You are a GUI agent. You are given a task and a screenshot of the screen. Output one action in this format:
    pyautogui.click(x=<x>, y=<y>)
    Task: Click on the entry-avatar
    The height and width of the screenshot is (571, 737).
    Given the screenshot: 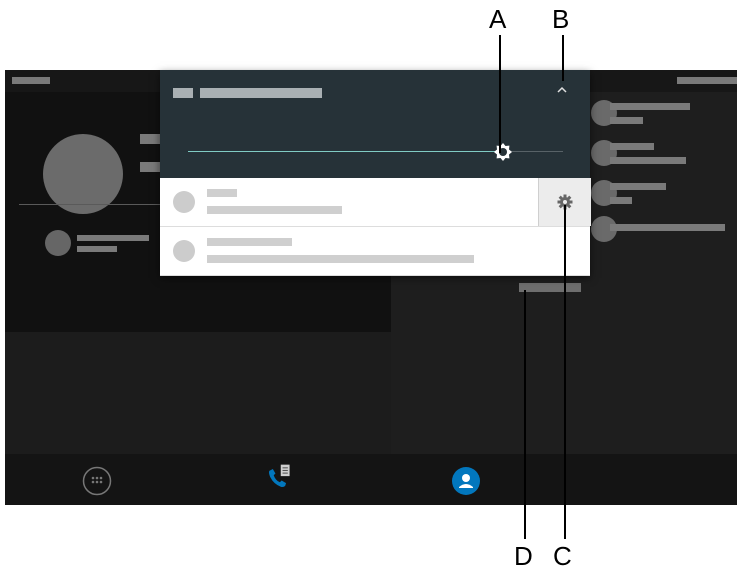 What is the action you would take?
    pyautogui.click(x=58, y=243)
    